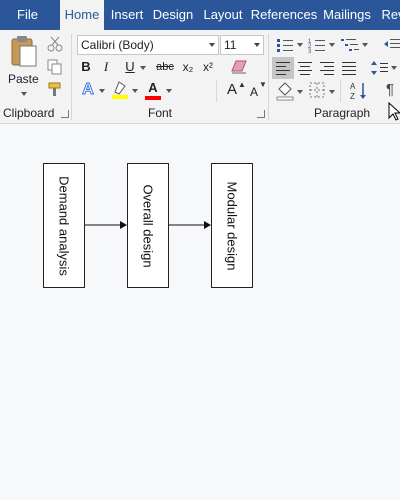 The height and width of the screenshot is (500, 400). I want to click on tab-design: Design, so click(173, 15).